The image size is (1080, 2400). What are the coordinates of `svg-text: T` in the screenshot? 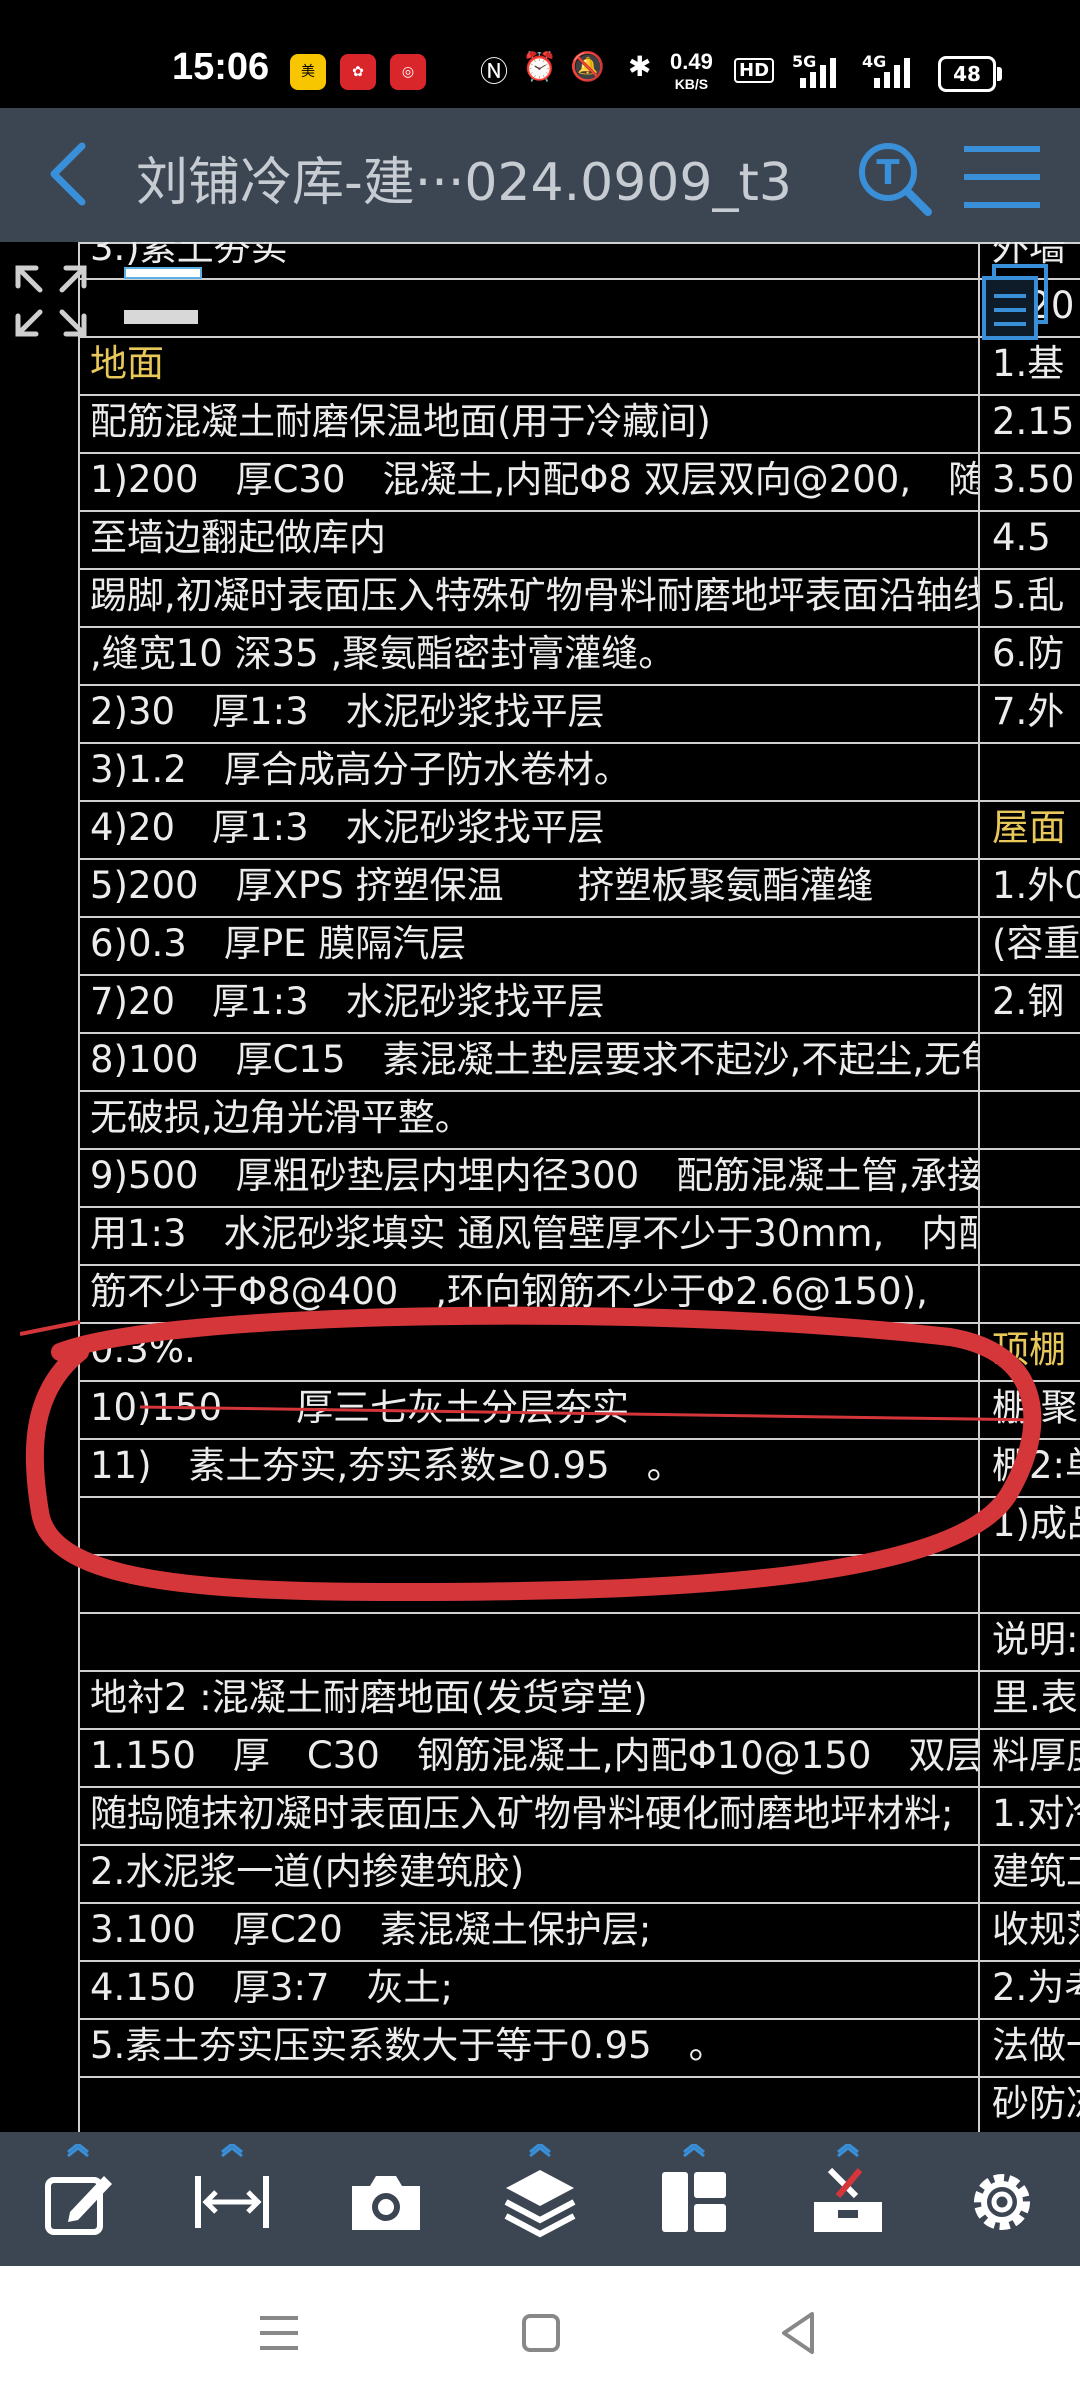 It's located at (888, 173).